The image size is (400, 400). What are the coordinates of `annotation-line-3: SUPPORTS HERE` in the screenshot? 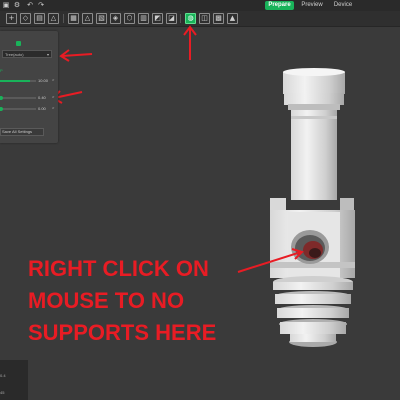 It's located at (122, 332).